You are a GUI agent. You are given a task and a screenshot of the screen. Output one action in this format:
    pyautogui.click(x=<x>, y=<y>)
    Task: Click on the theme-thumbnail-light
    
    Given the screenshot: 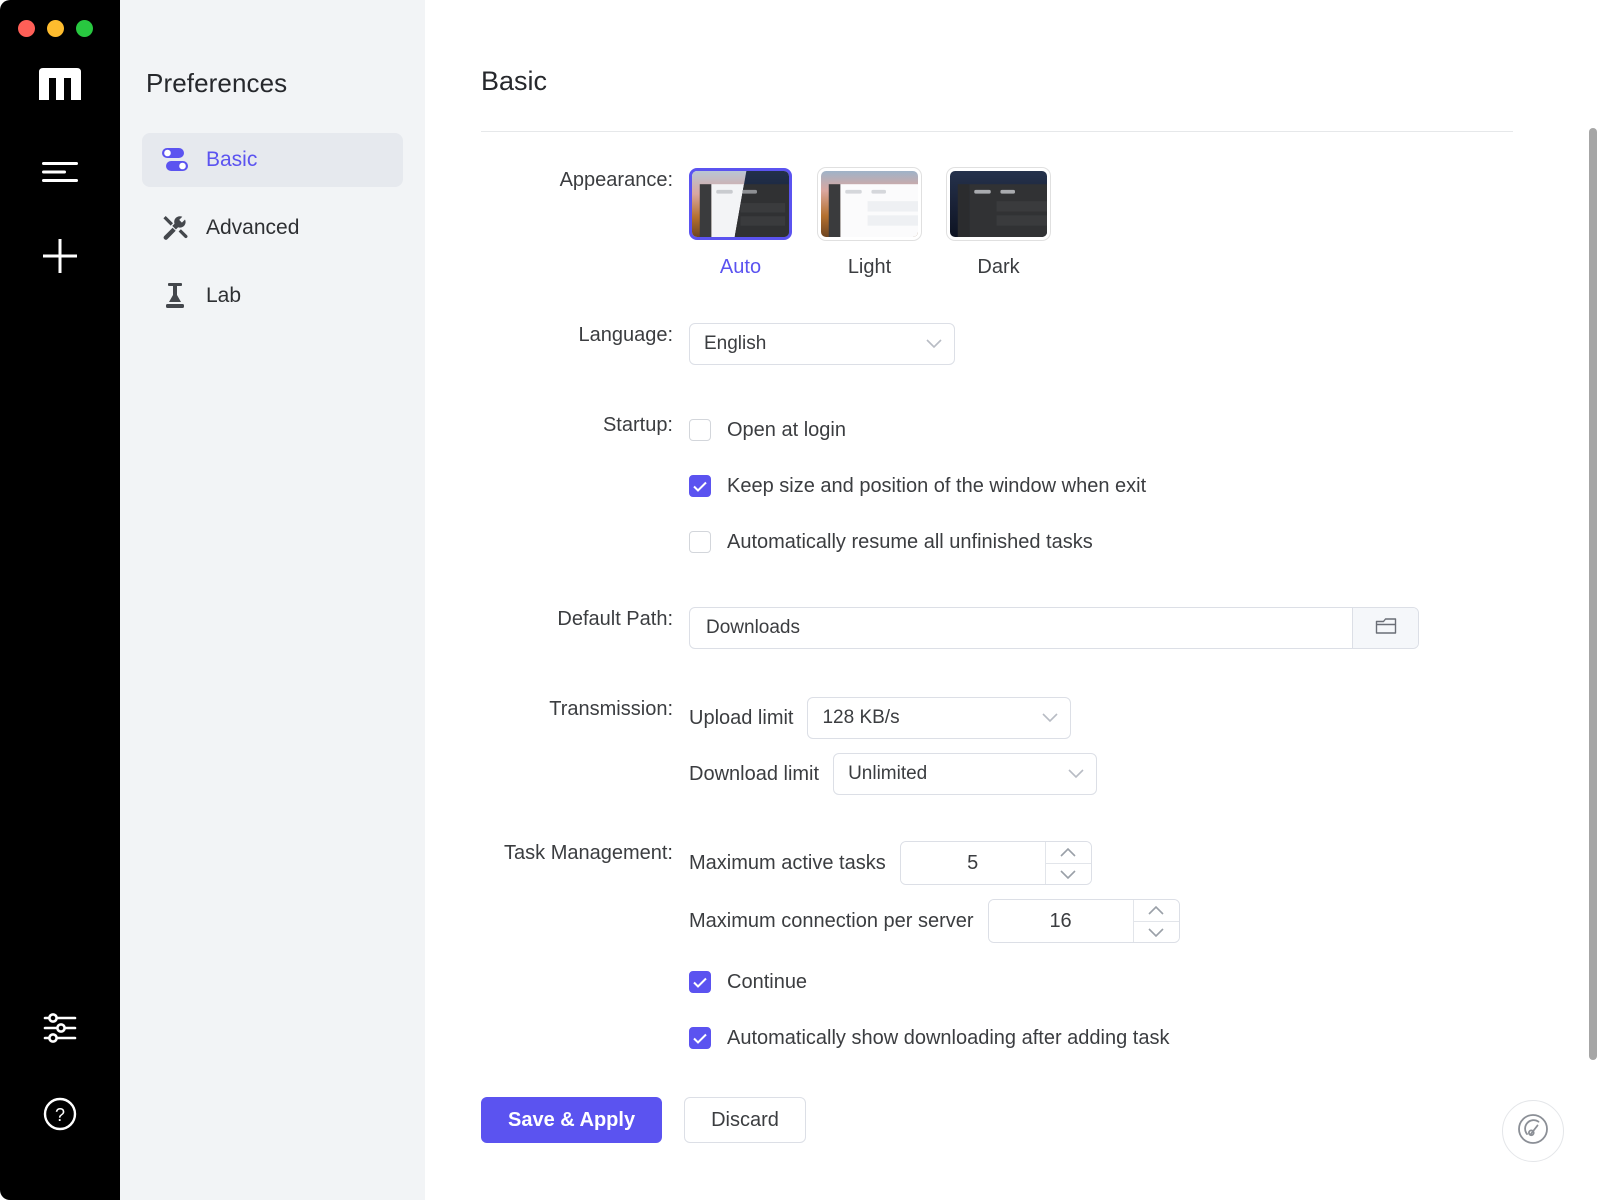 What is the action you would take?
    pyautogui.click(x=869, y=204)
    